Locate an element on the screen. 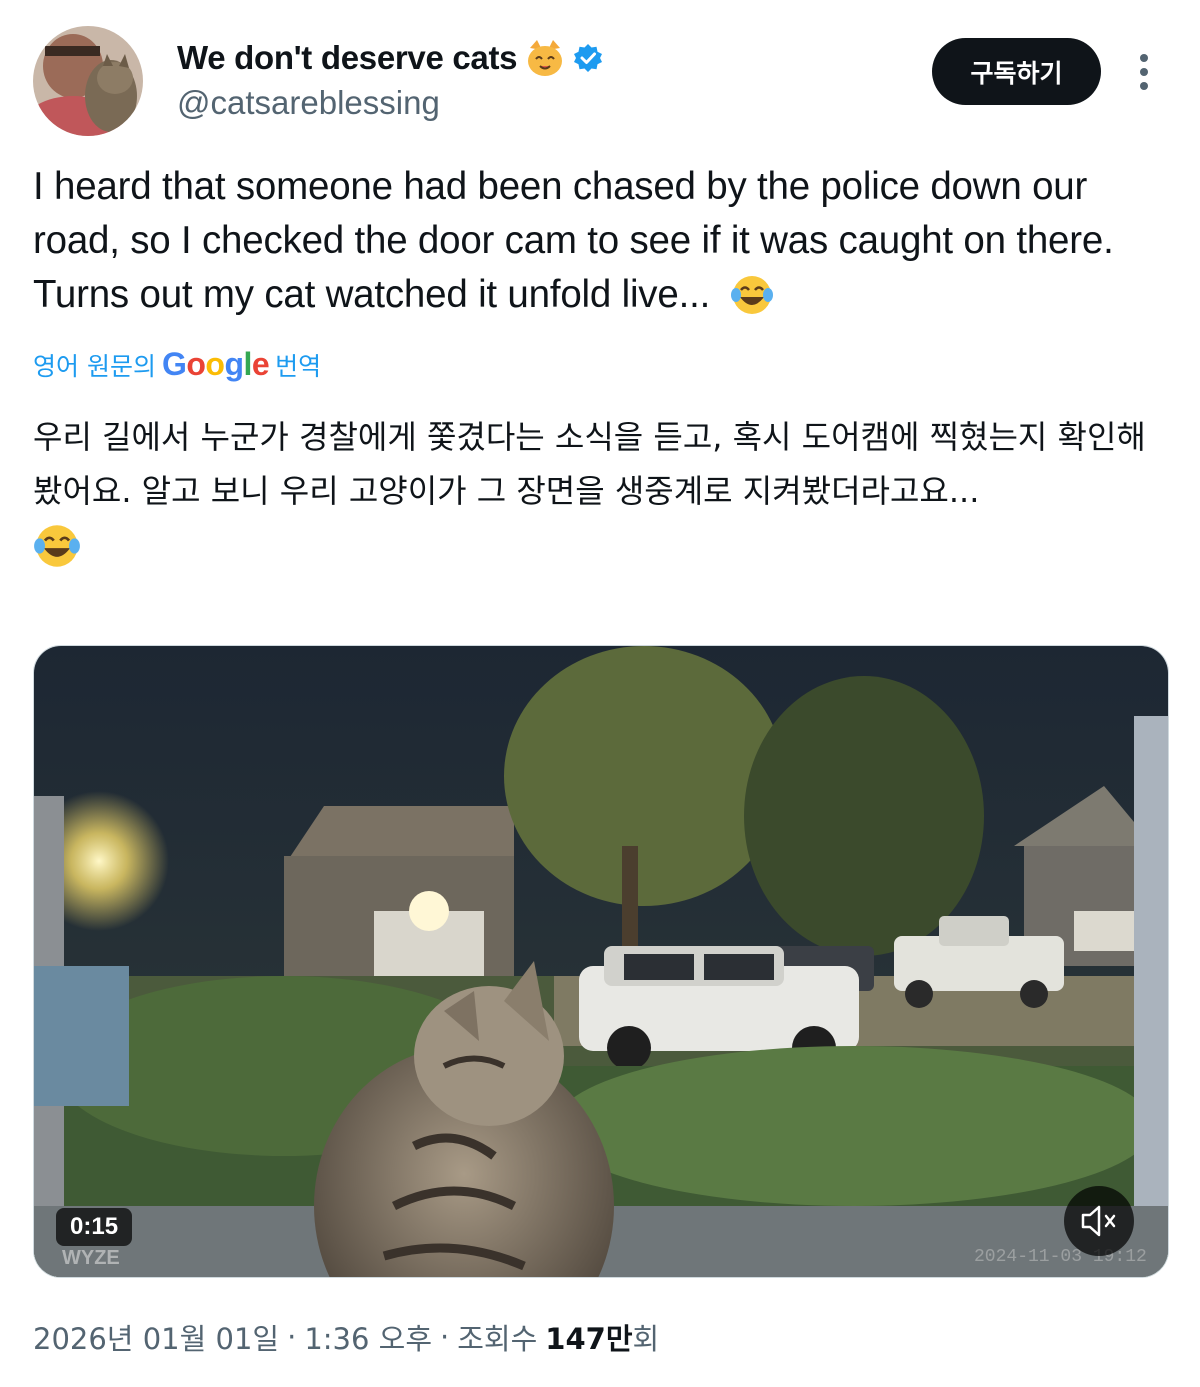 This screenshot has width=1200, height=1387. translation-suffix: 번역 is located at coordinates (298, 366).